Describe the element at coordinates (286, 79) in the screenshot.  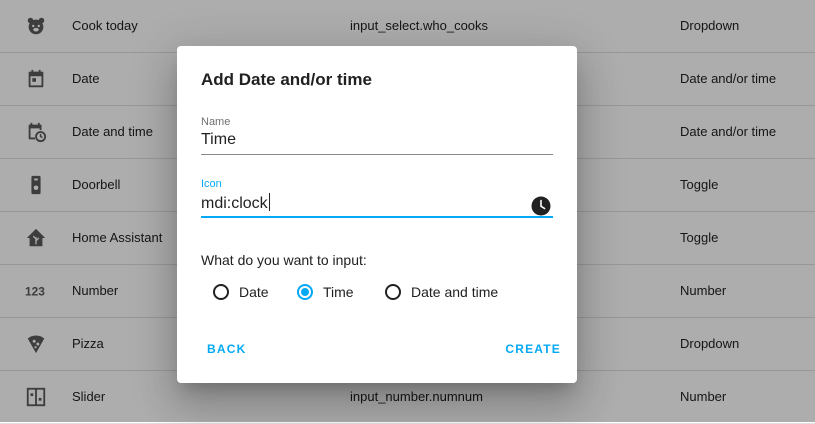
I see `dialog-title: Add Date and/or time` at that location.